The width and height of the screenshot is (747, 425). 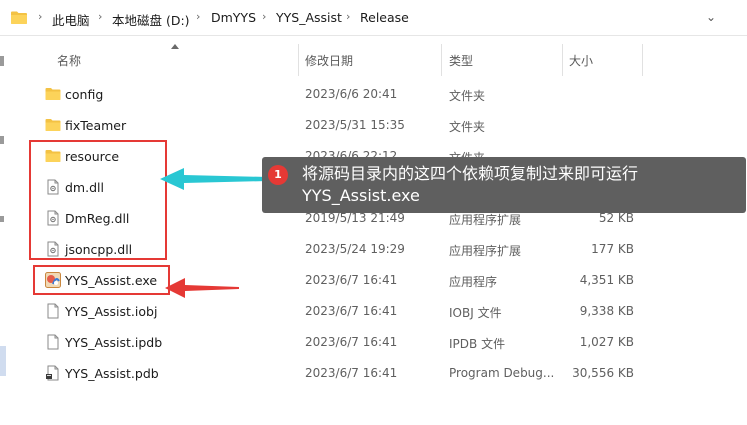 What do you see at coordinates (53, 373) in the screenshot?
I see `pdb-file-icon` at bounding box center [53, 373].